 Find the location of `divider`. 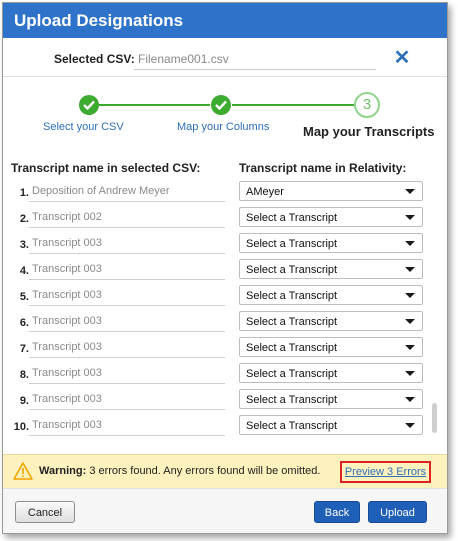

divider is located at coordinates (225, 76).